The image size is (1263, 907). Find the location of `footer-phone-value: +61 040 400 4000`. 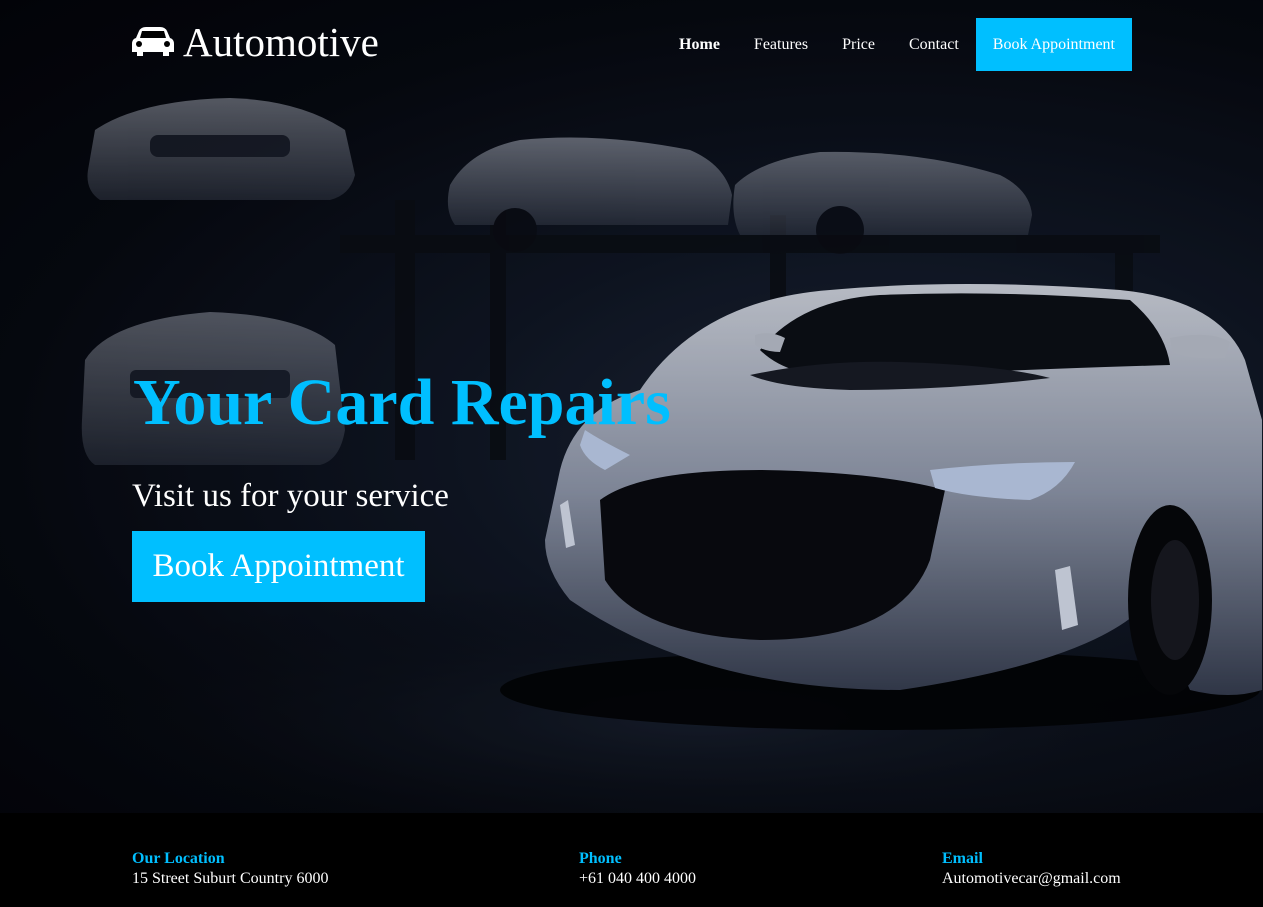

footer-phone-value: +61 040 400 4000 is located at coordinates (637, 879).